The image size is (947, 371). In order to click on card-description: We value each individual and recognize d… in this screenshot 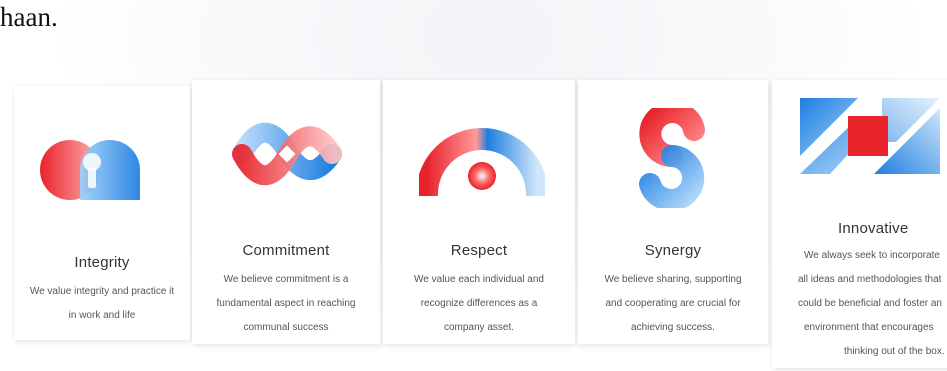, I will do `click(479, 304)`.